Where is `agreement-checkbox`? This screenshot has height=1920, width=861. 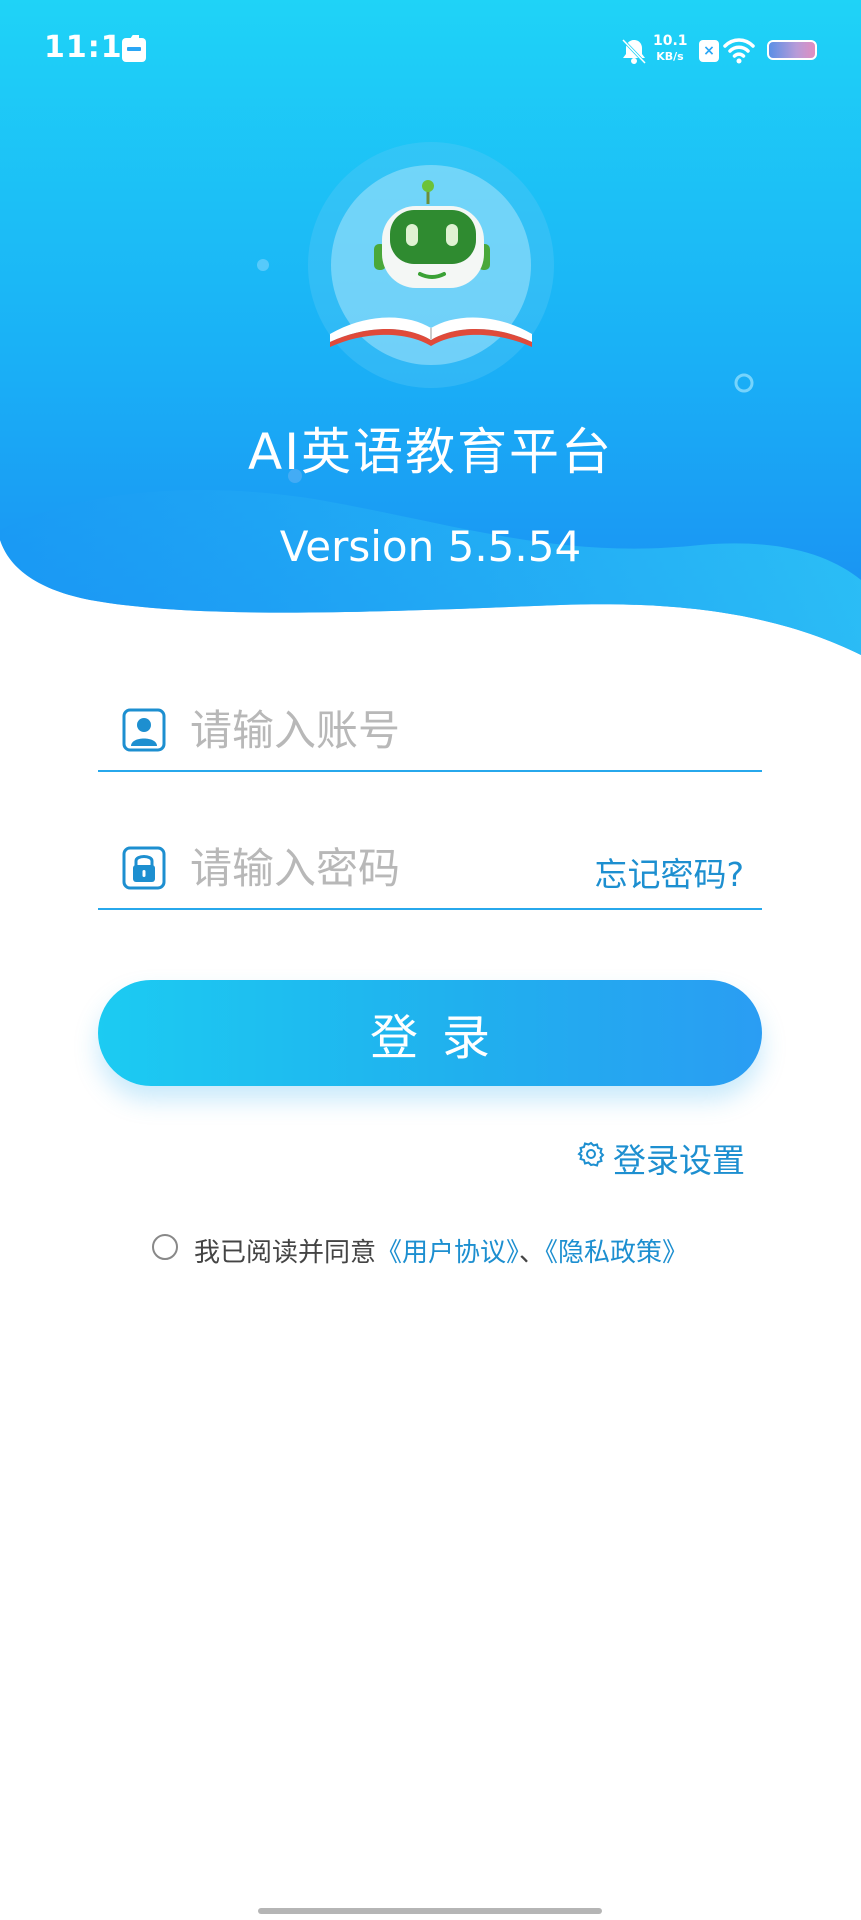 agreement-checkbox is located at coordinates (165, 1247).